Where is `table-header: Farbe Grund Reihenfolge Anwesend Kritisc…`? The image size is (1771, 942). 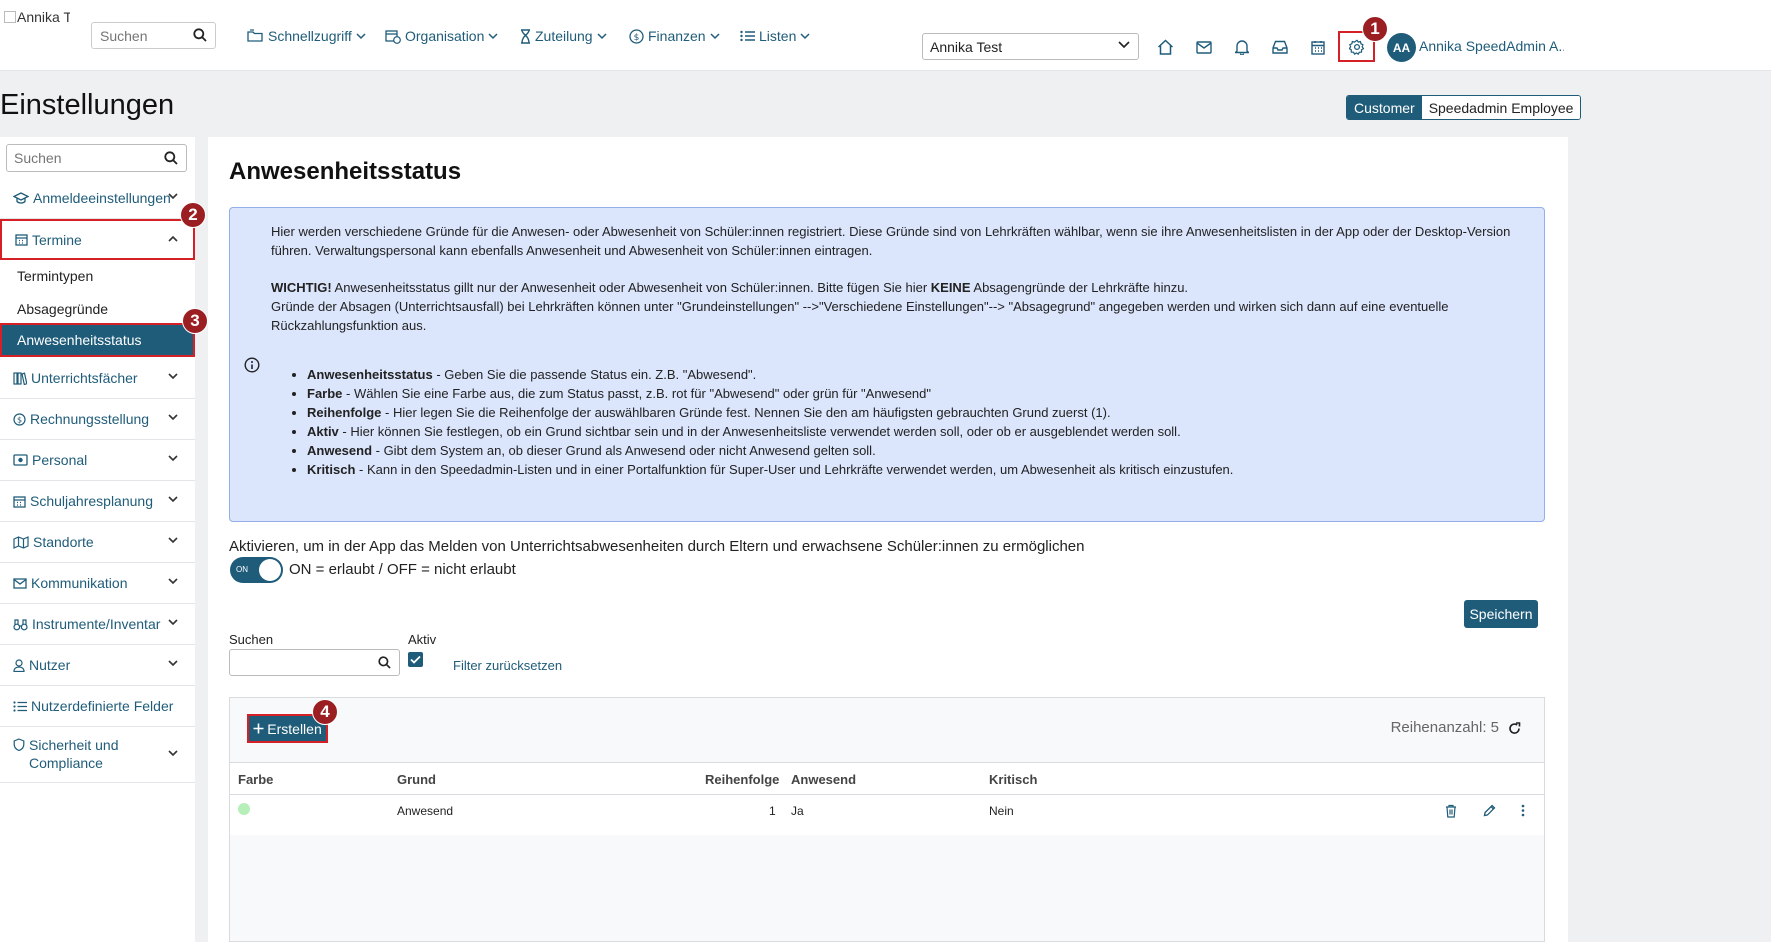
table-header: Farbe Grund Reihenfolge Anwesend Kritisc… is located at coordinates (887, 778).